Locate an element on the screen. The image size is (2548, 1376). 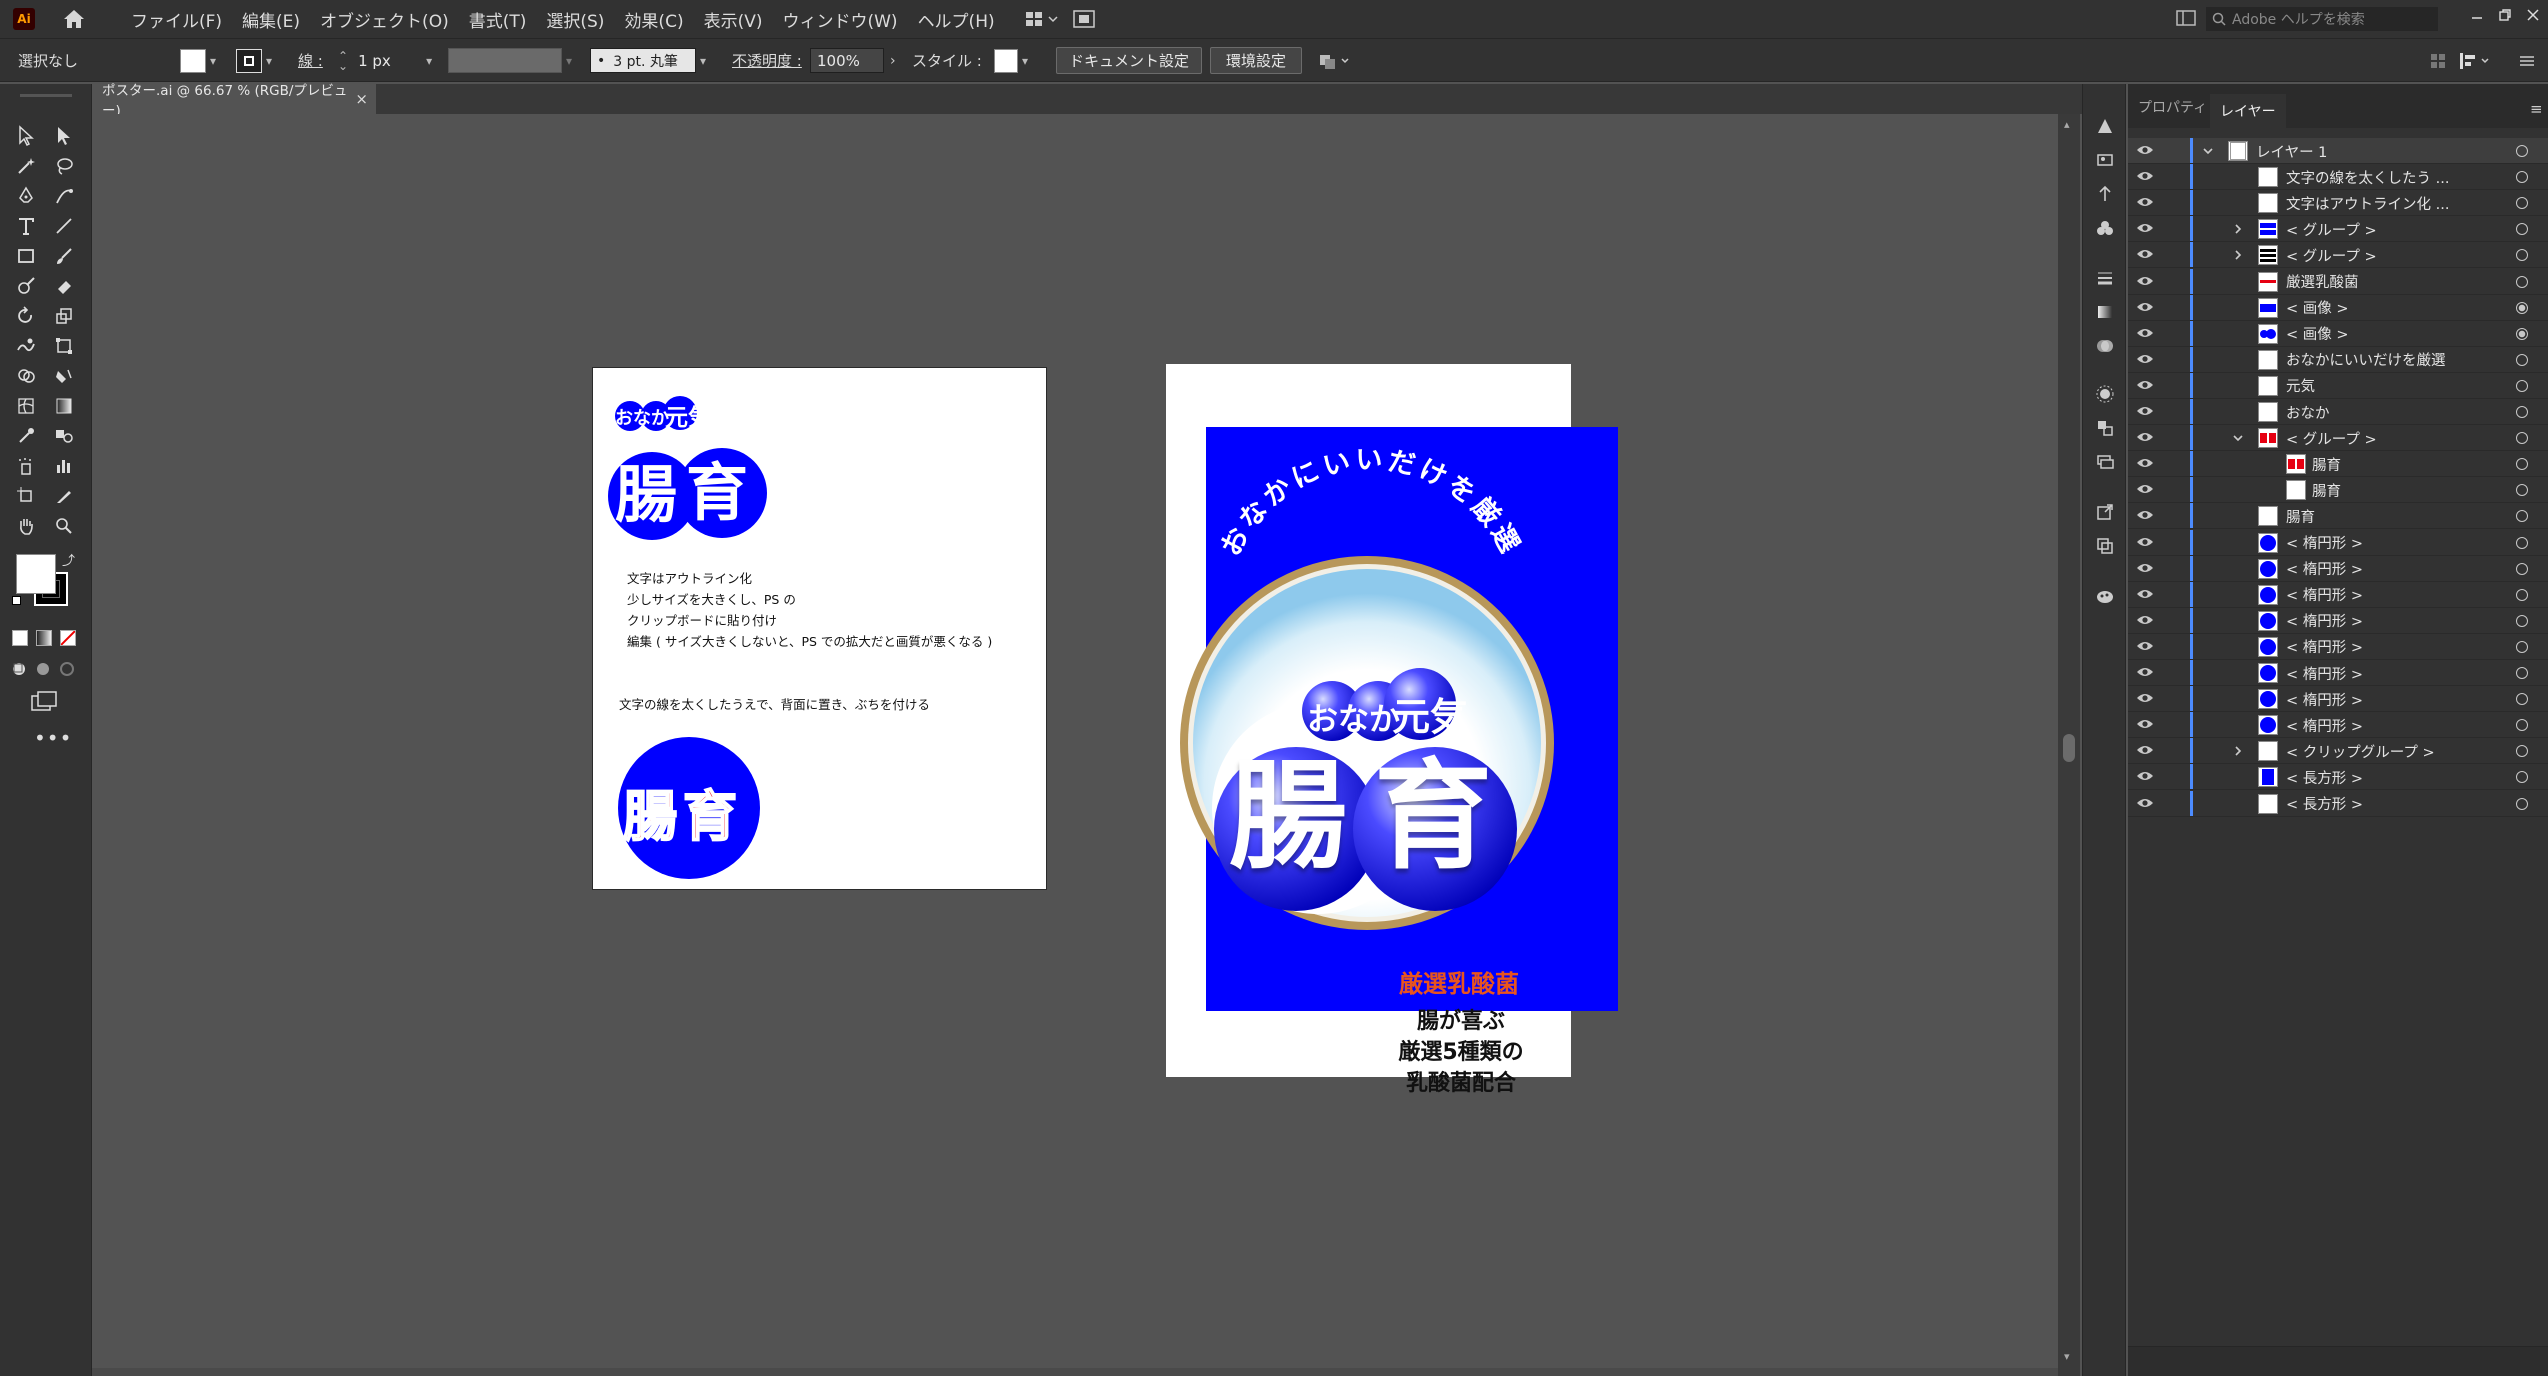
draw-inside-icon is located at coordinates (67, 669).